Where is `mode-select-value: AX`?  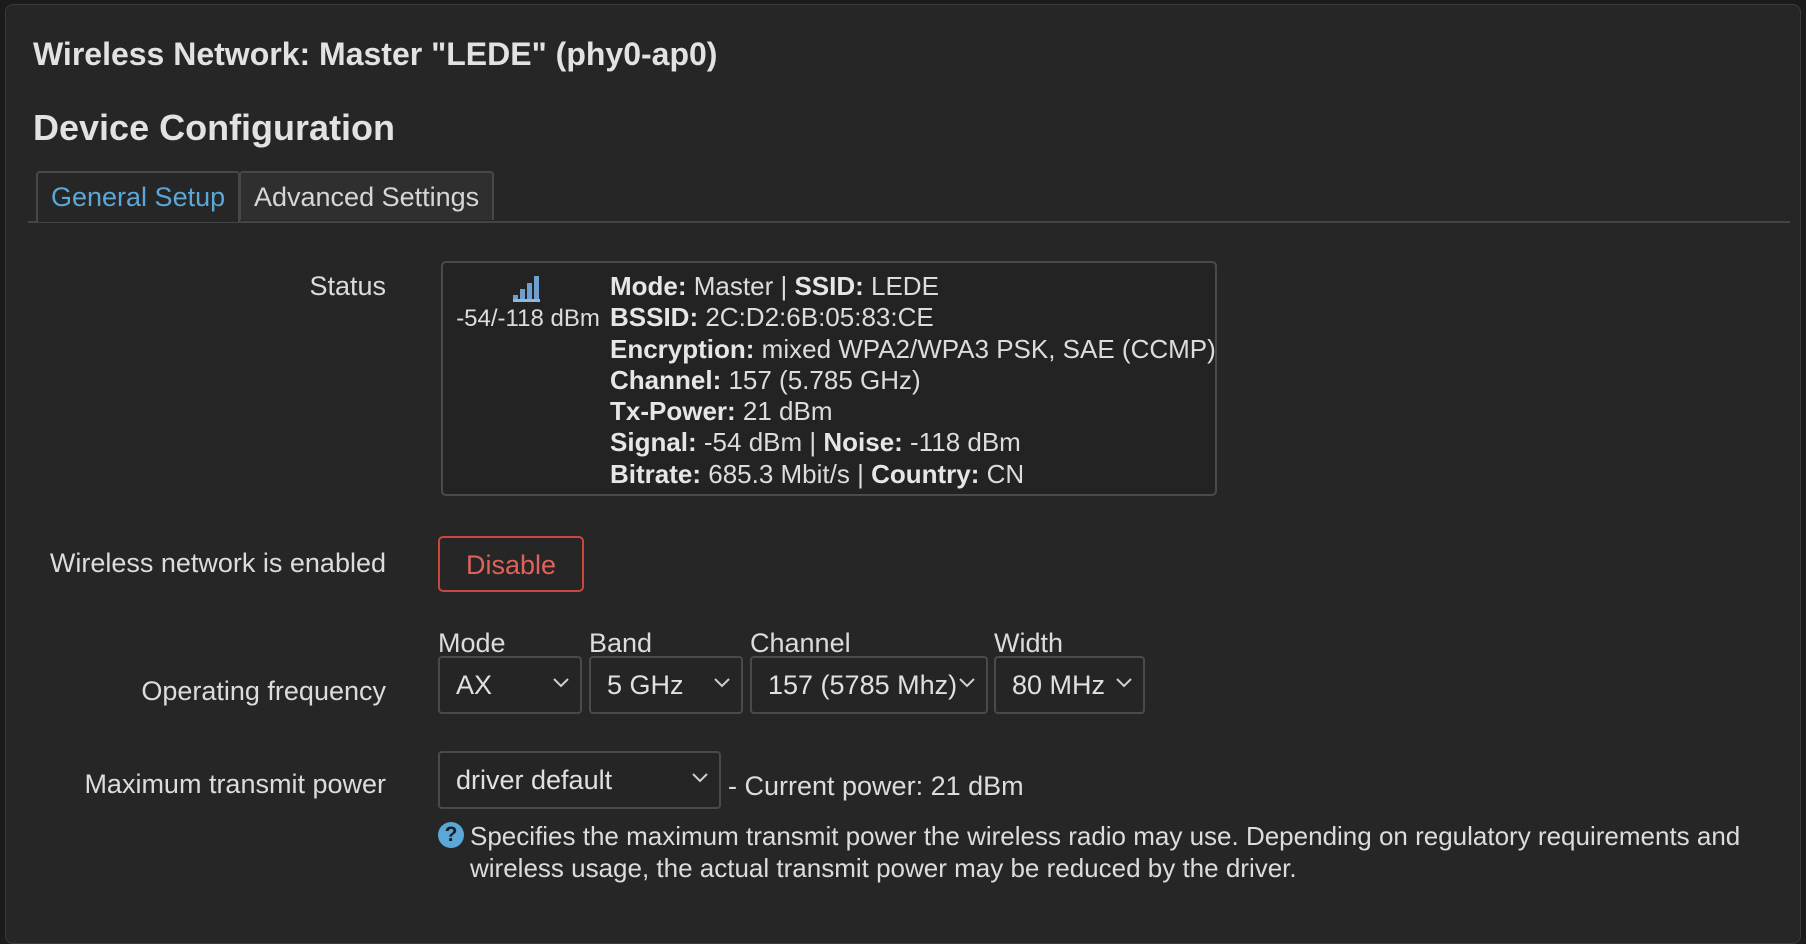 mode-select-value: AX is located at coordinates (474, 685).